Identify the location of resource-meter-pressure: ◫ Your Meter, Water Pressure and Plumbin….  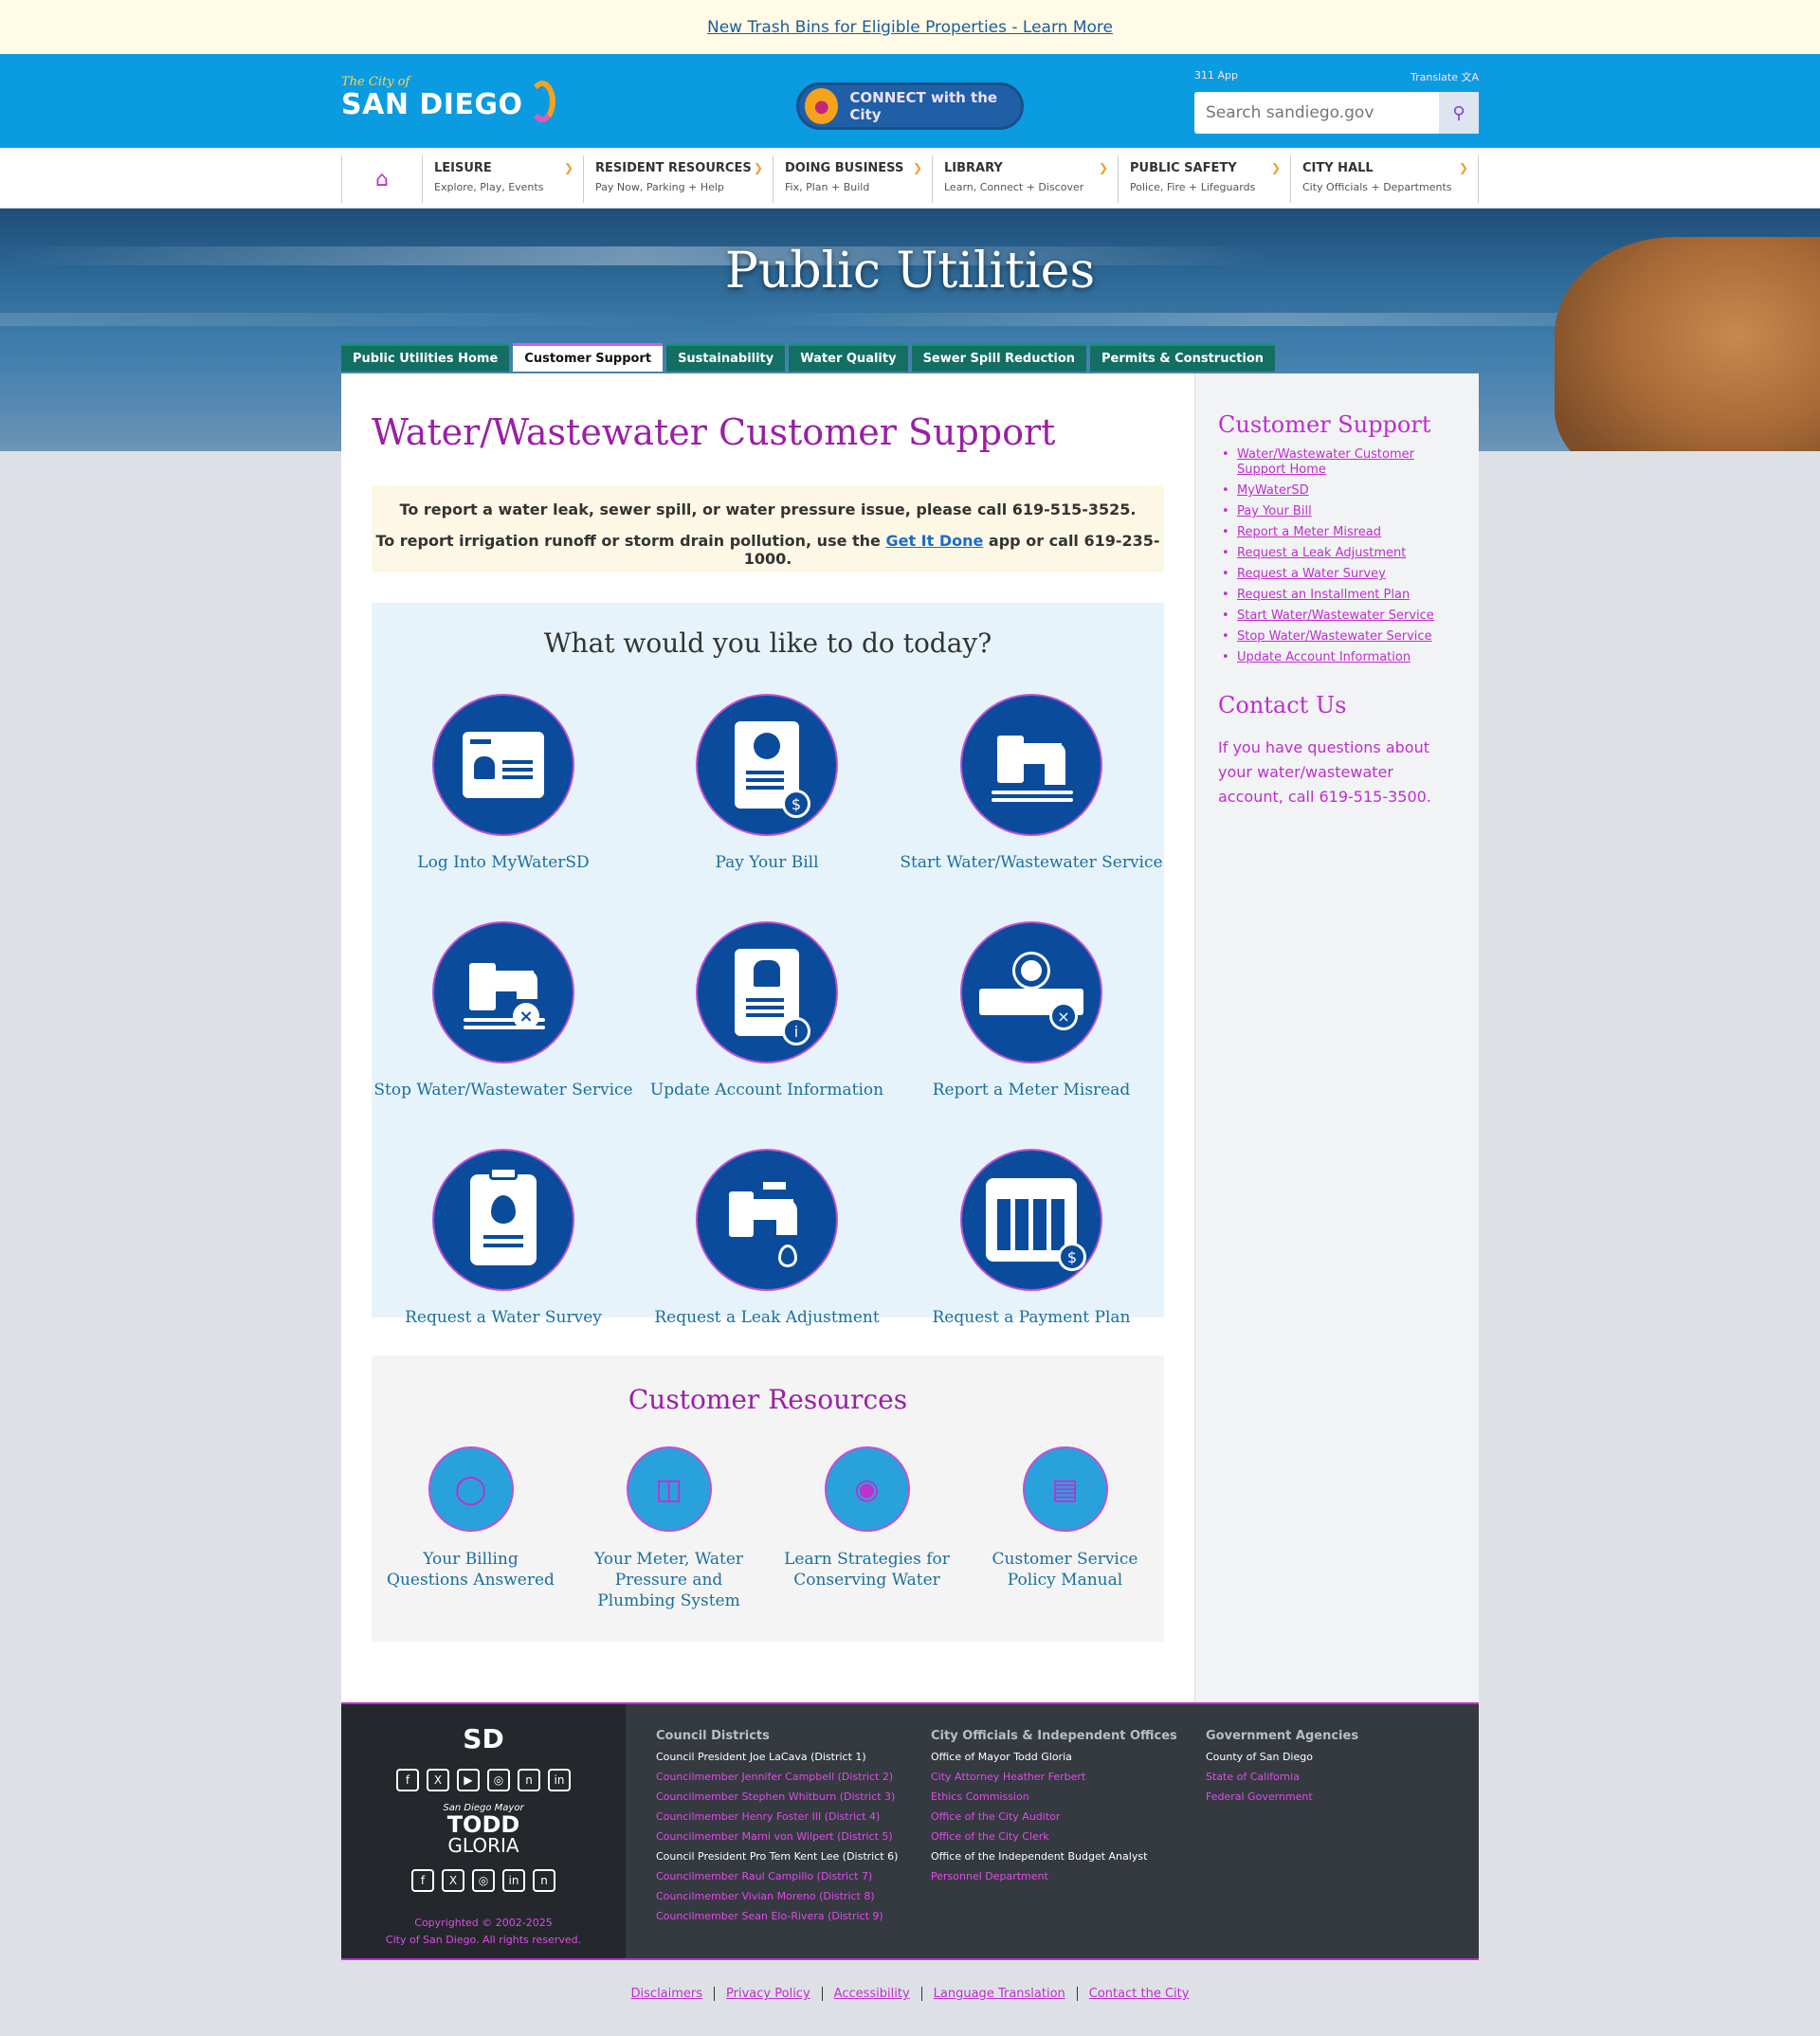
(669, 1529).